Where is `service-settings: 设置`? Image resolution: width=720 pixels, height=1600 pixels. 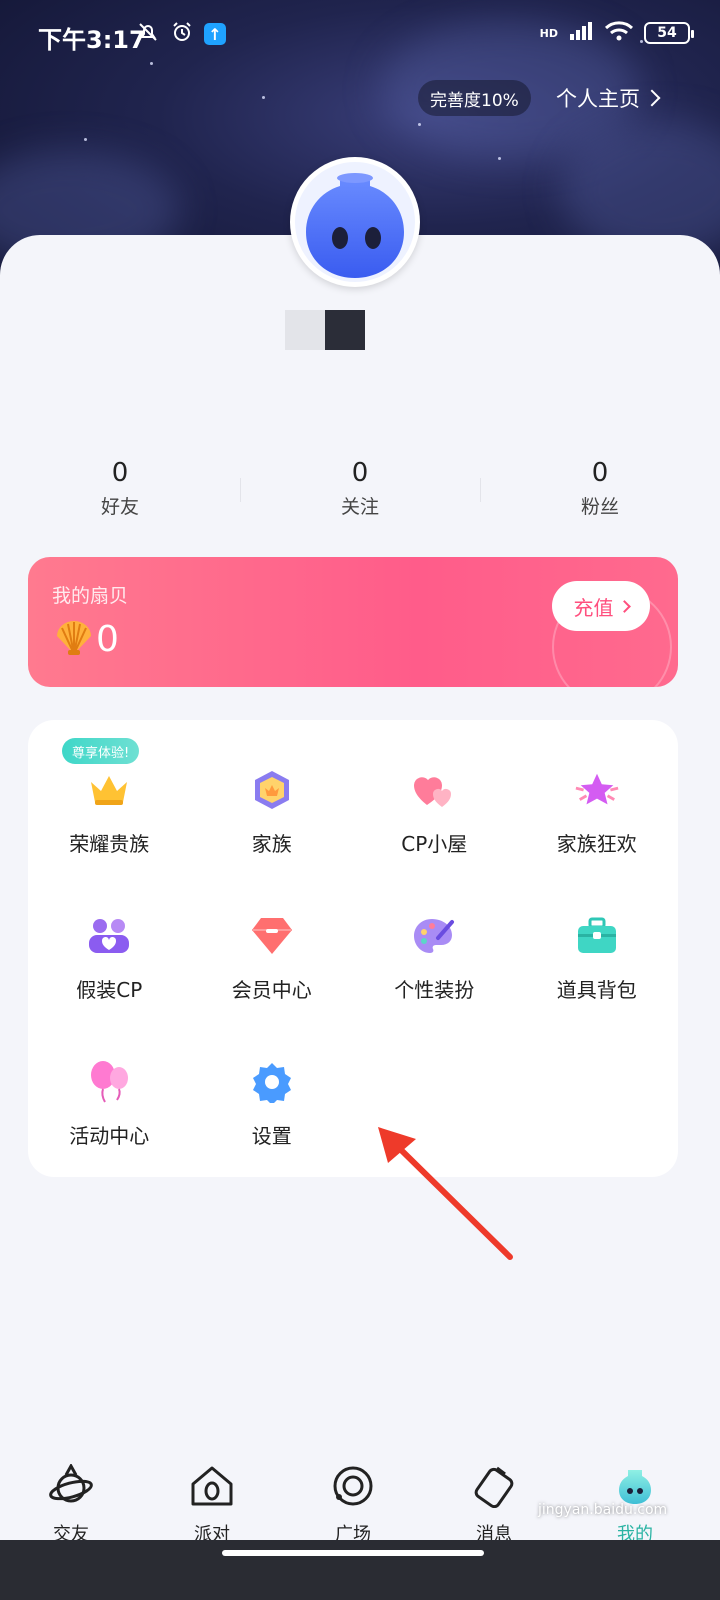 service-settings: 设置 is located at coordinates (272, 1104).